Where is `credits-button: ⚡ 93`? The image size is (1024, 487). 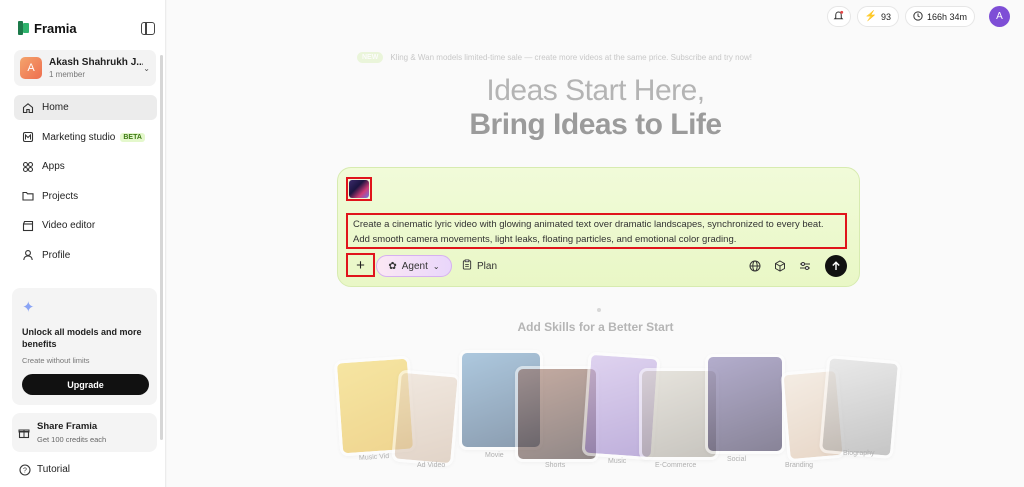 credits-button: ⚡ 93 is located at coordinates (877, 16).